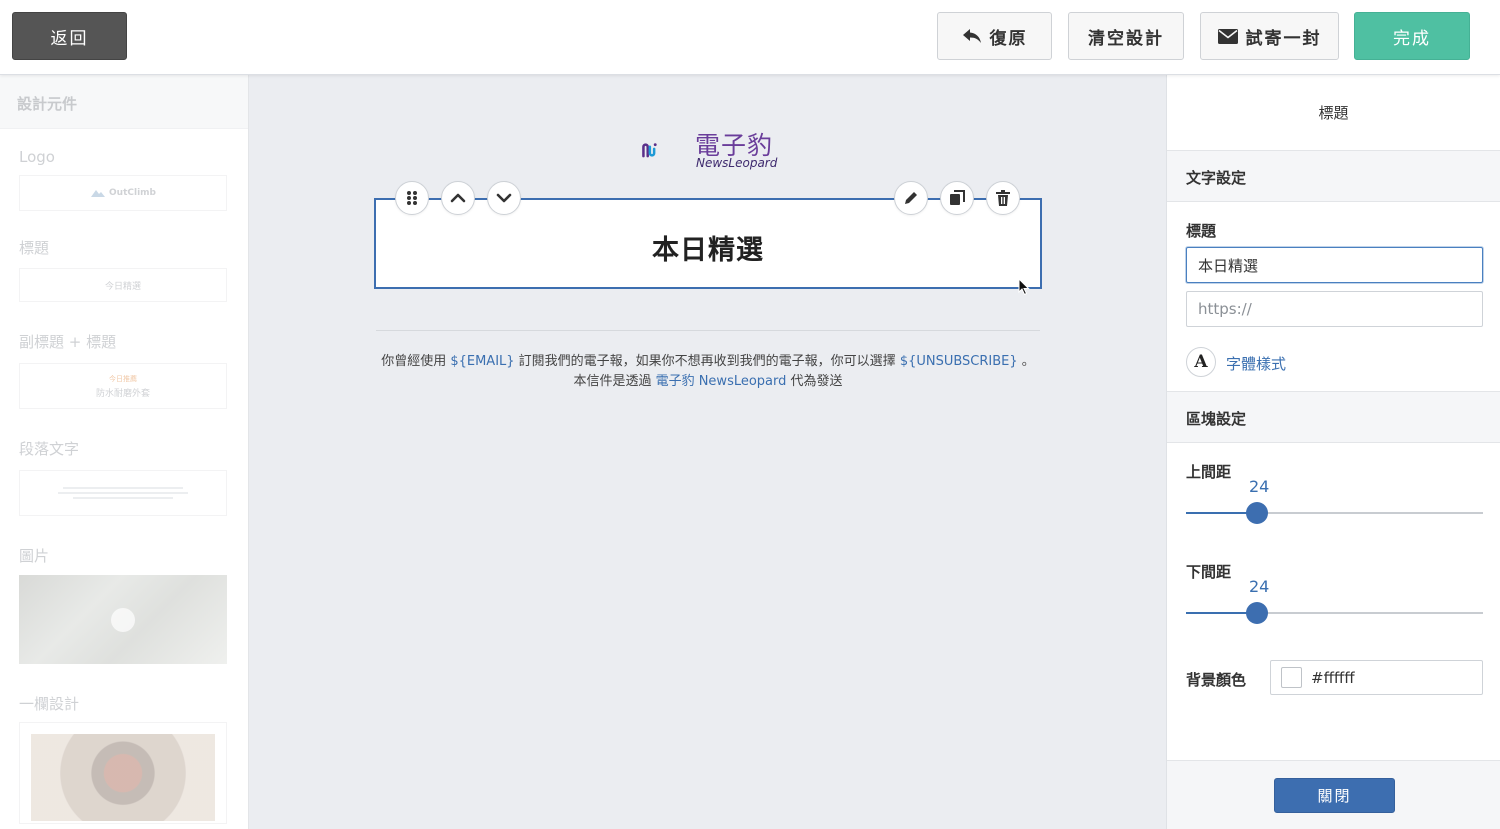 The height and width of the screenshot is (829, 1500). What do you see at coordinates (1209, 572) in the screenshot?
I see `bottom-padding-label: 下間距` at bounding box center [1209, 572].